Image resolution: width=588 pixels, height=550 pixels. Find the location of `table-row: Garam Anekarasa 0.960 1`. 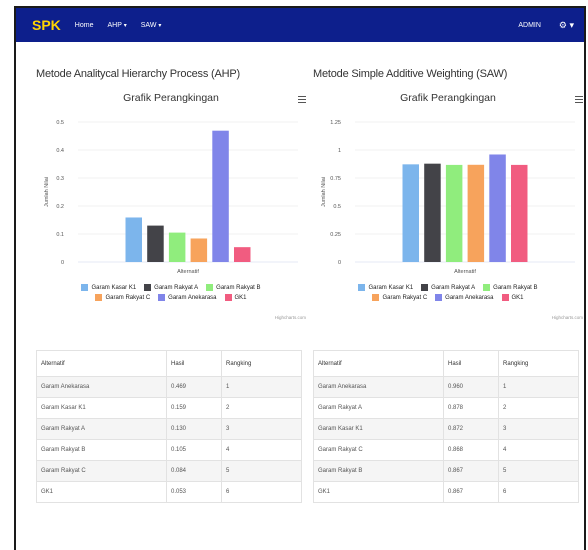

table-row: Garam Anekarasa 0.960 1 is located at coordinates (446, 387).